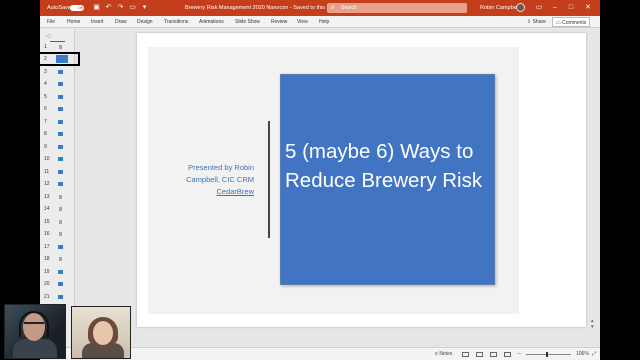  I want to click on search-placeholder: Search, so click(349, 8).